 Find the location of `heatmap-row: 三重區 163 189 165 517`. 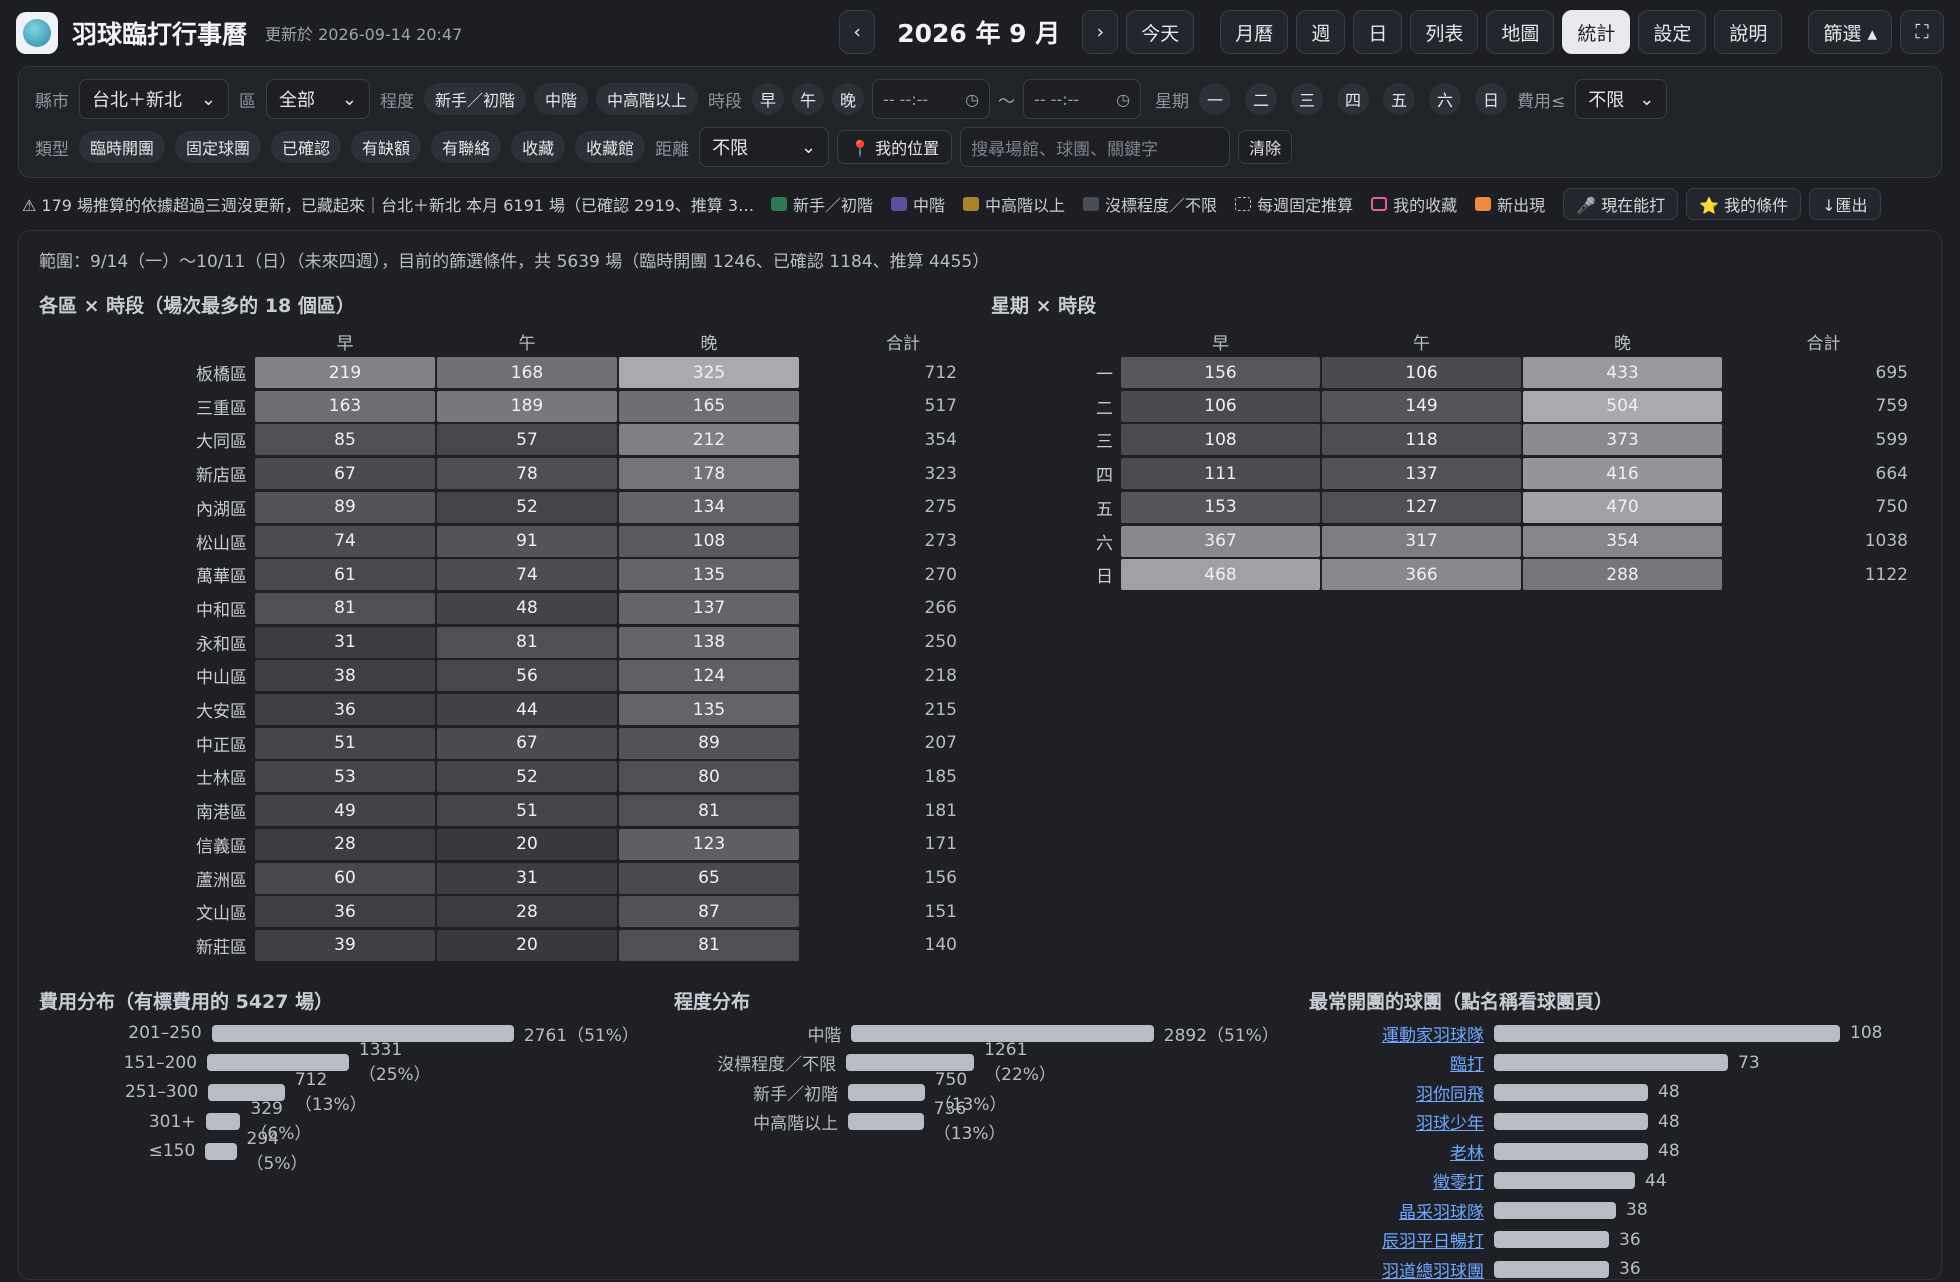

heatmap-row: 三重區 163 189 165 517 is located at coordinates (498, 406).